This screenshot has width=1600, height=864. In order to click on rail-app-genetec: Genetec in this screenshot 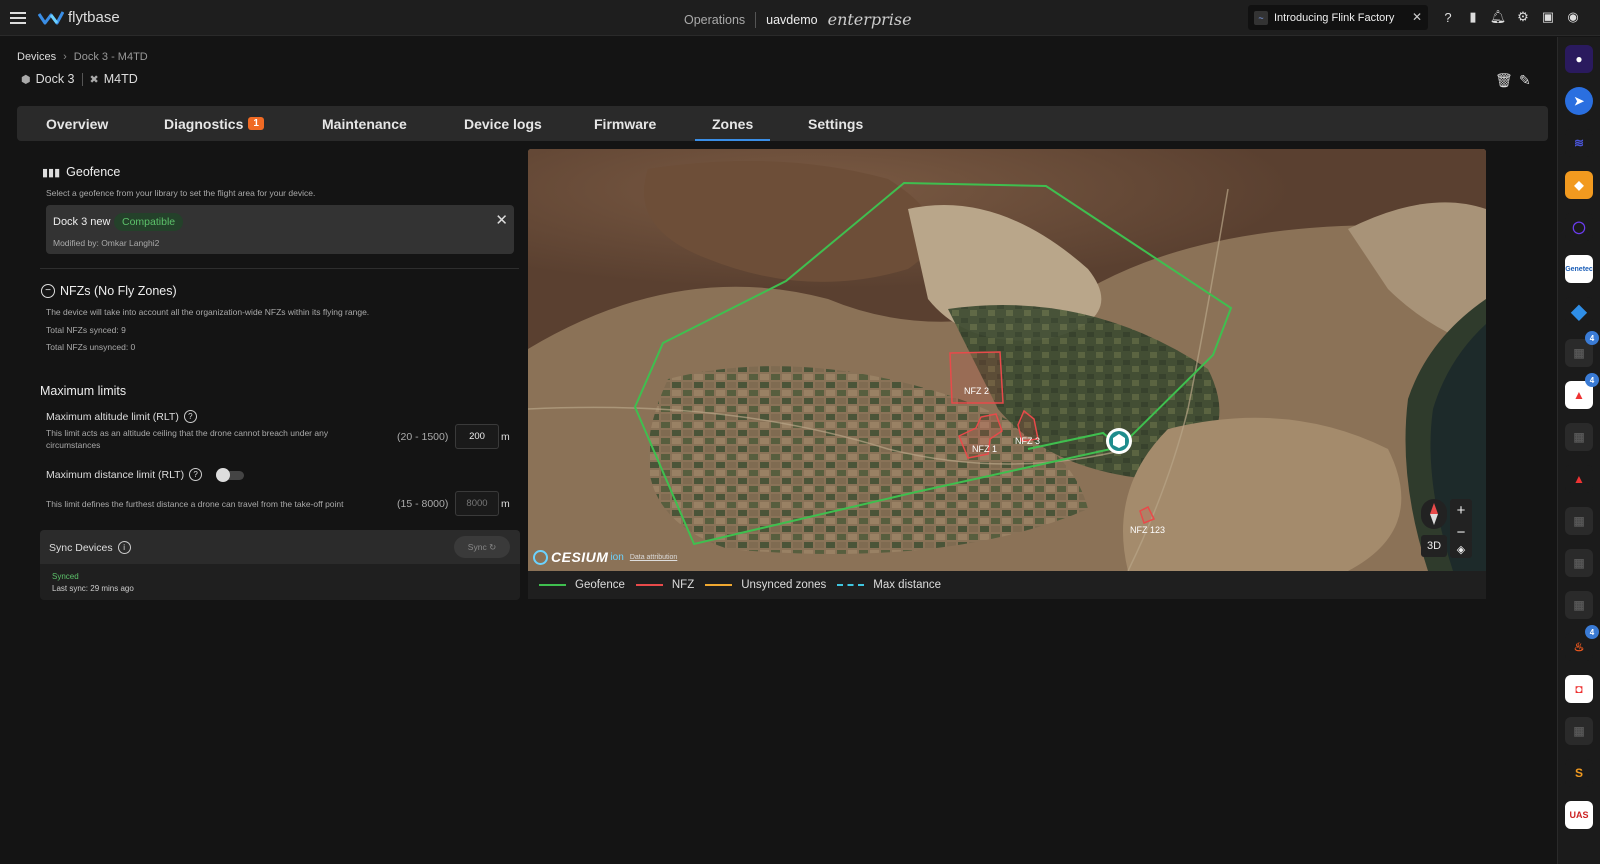, I will do `click(1579, 269)`.